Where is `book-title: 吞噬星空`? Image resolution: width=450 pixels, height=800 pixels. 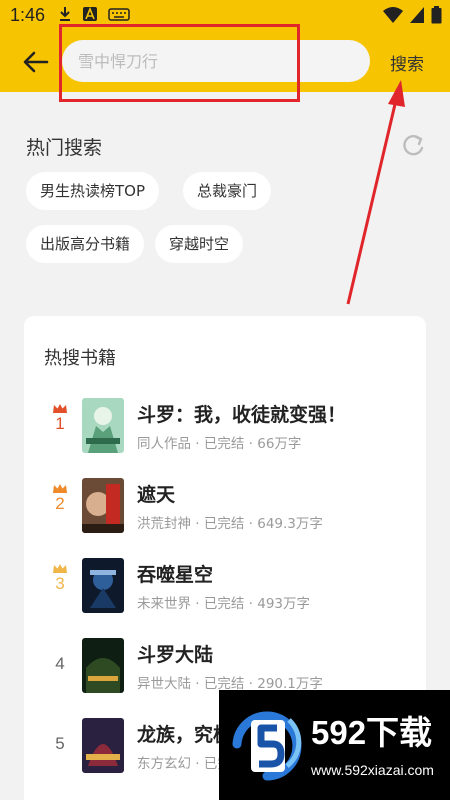 book-title: 吞噬星空 is located at coordinates (175, 575).